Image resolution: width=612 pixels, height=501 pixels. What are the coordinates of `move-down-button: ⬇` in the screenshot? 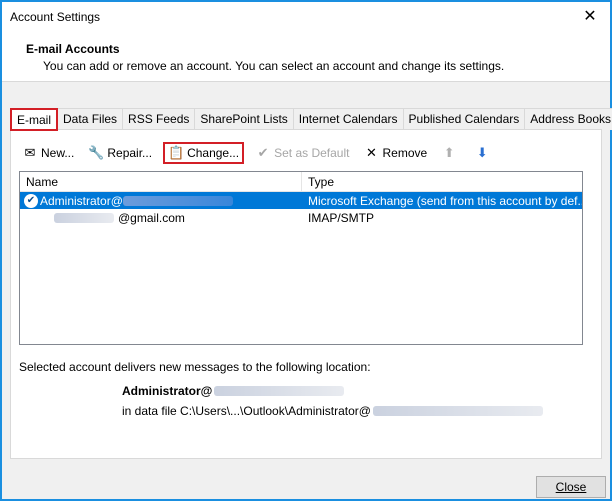 It's located at (483, 153).